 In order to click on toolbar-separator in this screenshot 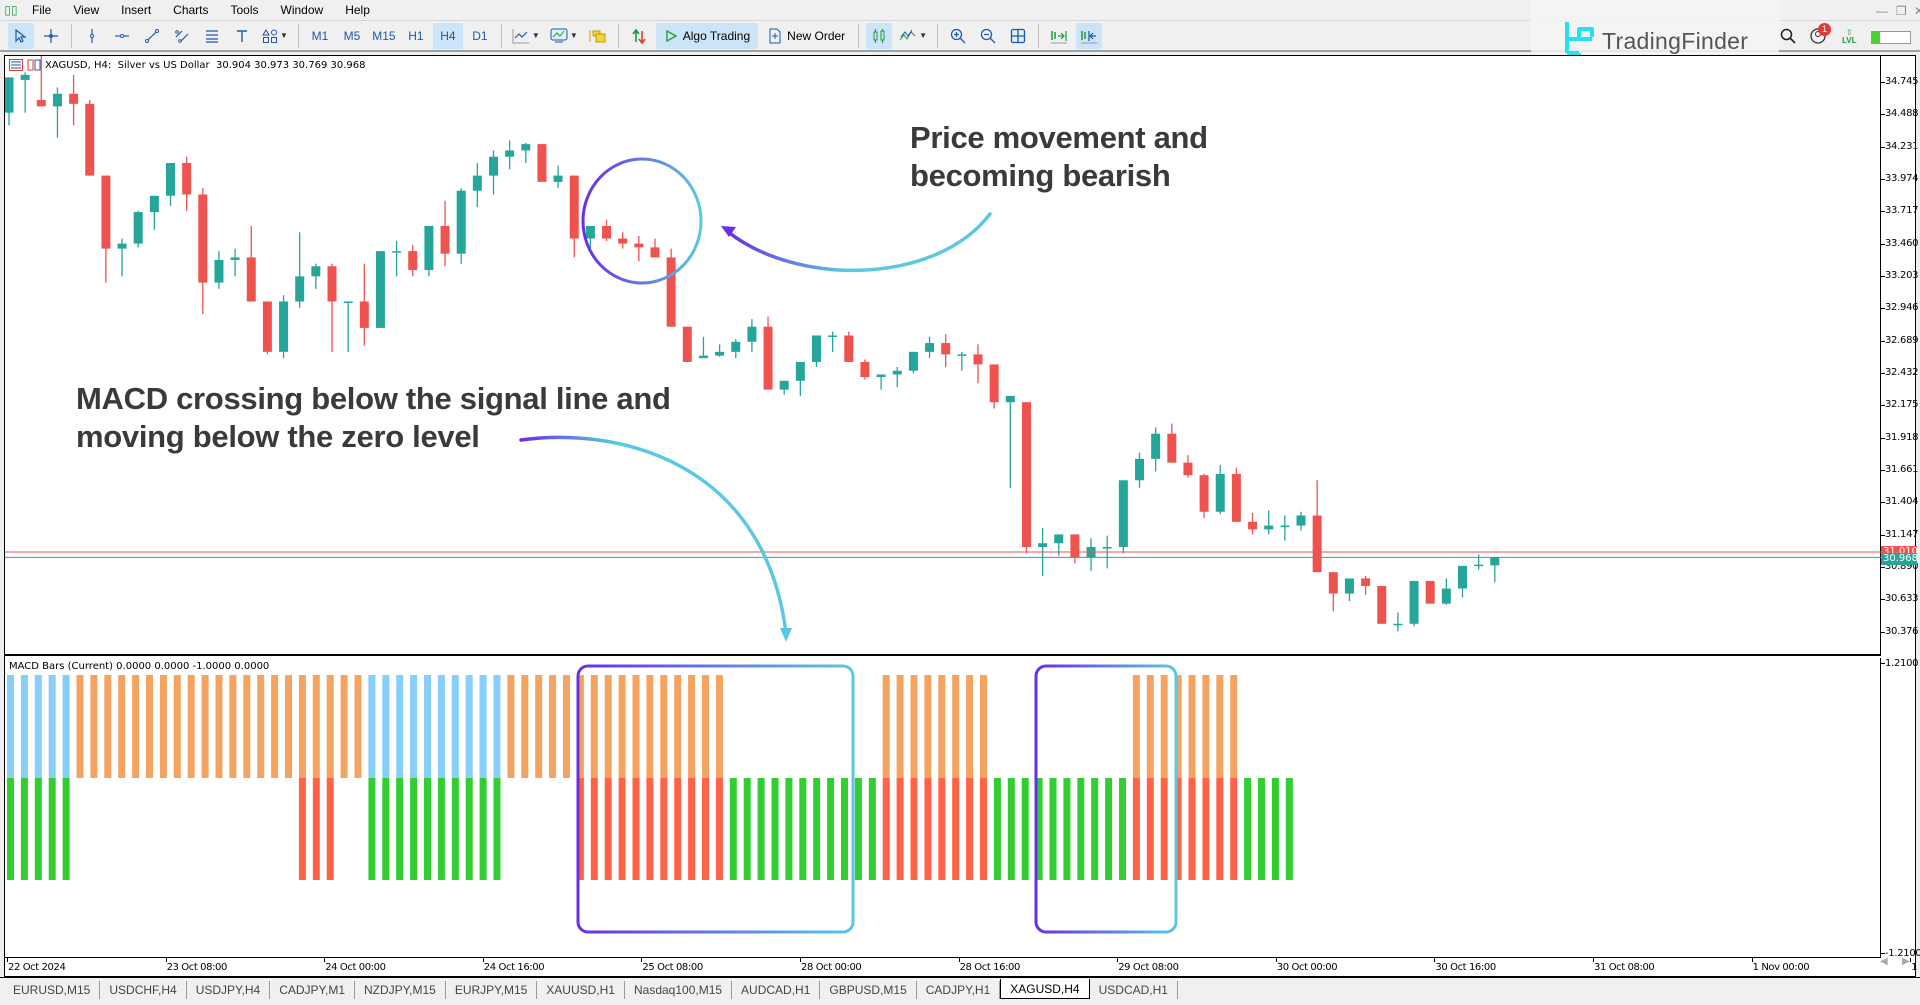, I will do `click(501, 35)`.